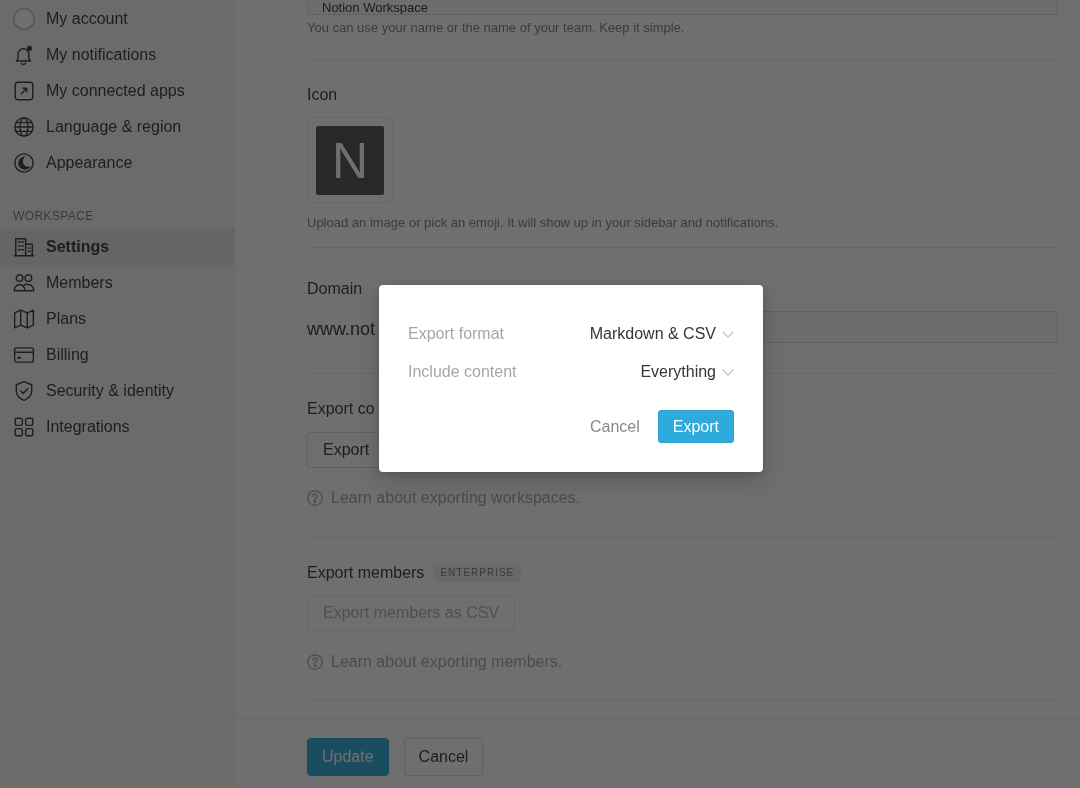  I want to click on section-title: Export co, so click(341, 409).